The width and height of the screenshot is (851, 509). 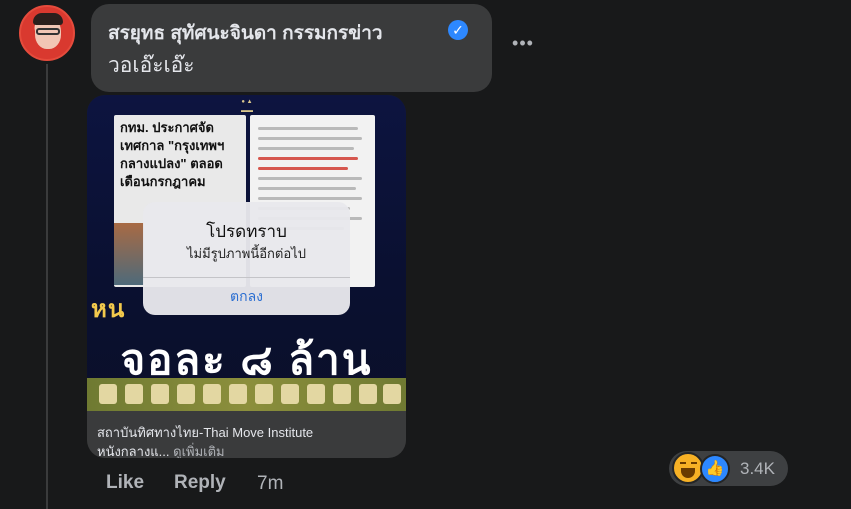 I want to click on preview-snippet: หนังกลางแ... ดูเพิ่มเติม, so click(x=161, y=449).